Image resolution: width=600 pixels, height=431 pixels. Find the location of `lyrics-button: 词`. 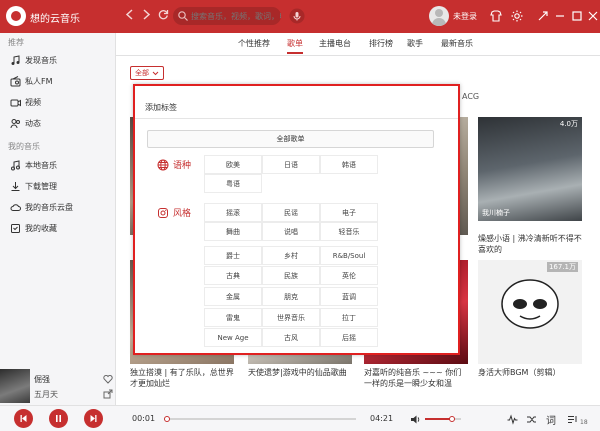

lyrics-button: 词 is located at coordinates (551, 419).